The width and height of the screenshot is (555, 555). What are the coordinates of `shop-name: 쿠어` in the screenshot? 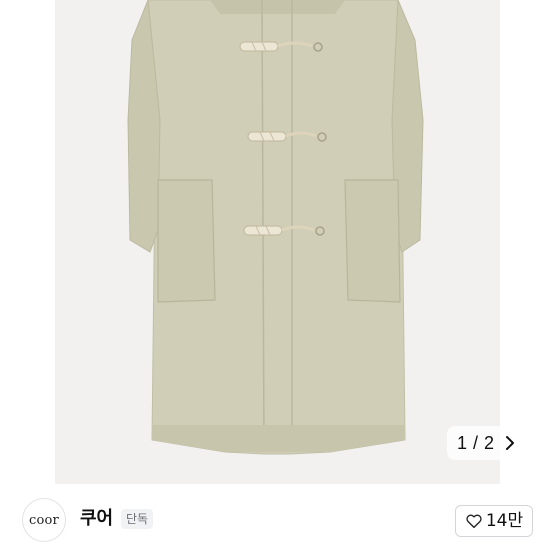 It's located at (96, 519).